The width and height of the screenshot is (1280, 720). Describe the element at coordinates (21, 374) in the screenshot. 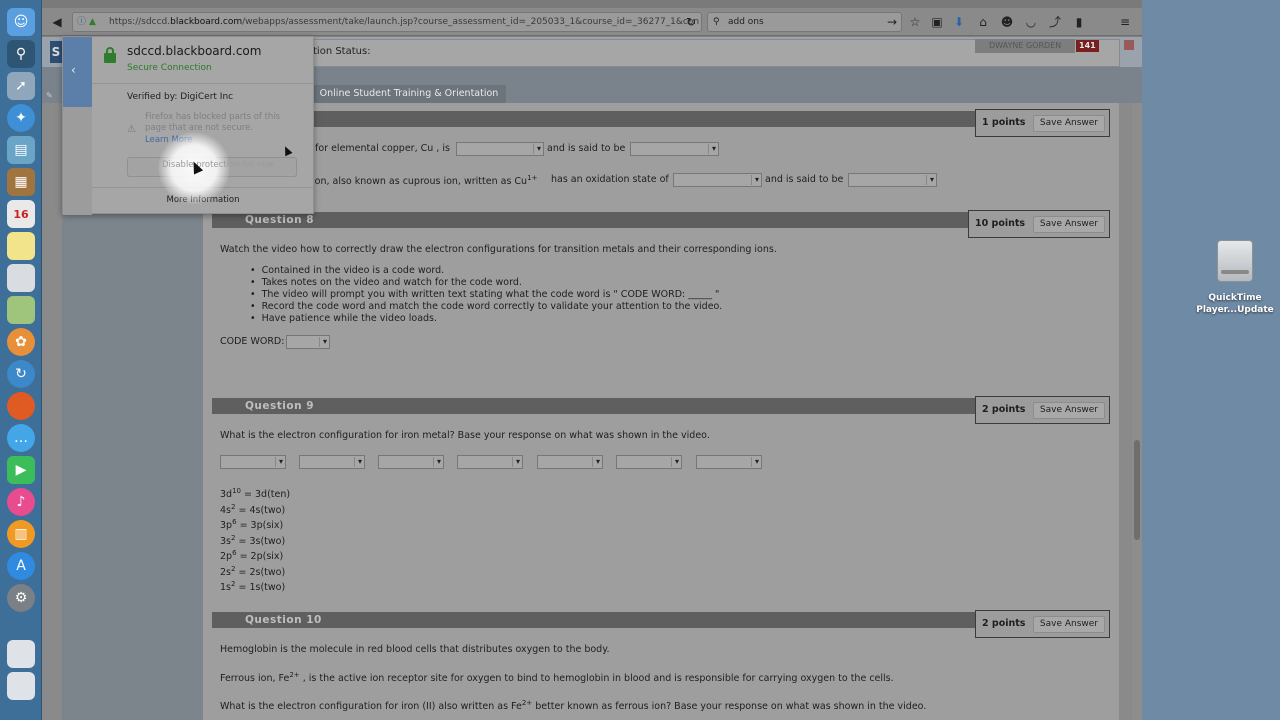

I see `sync-icon: ↻` at that location.